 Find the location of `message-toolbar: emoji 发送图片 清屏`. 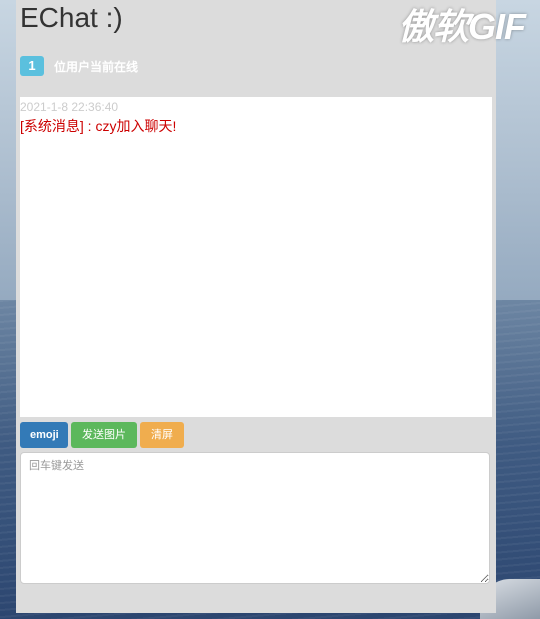

message-toolbar: emoji 发送图片 清屏 is located at coordinates (103, 435).